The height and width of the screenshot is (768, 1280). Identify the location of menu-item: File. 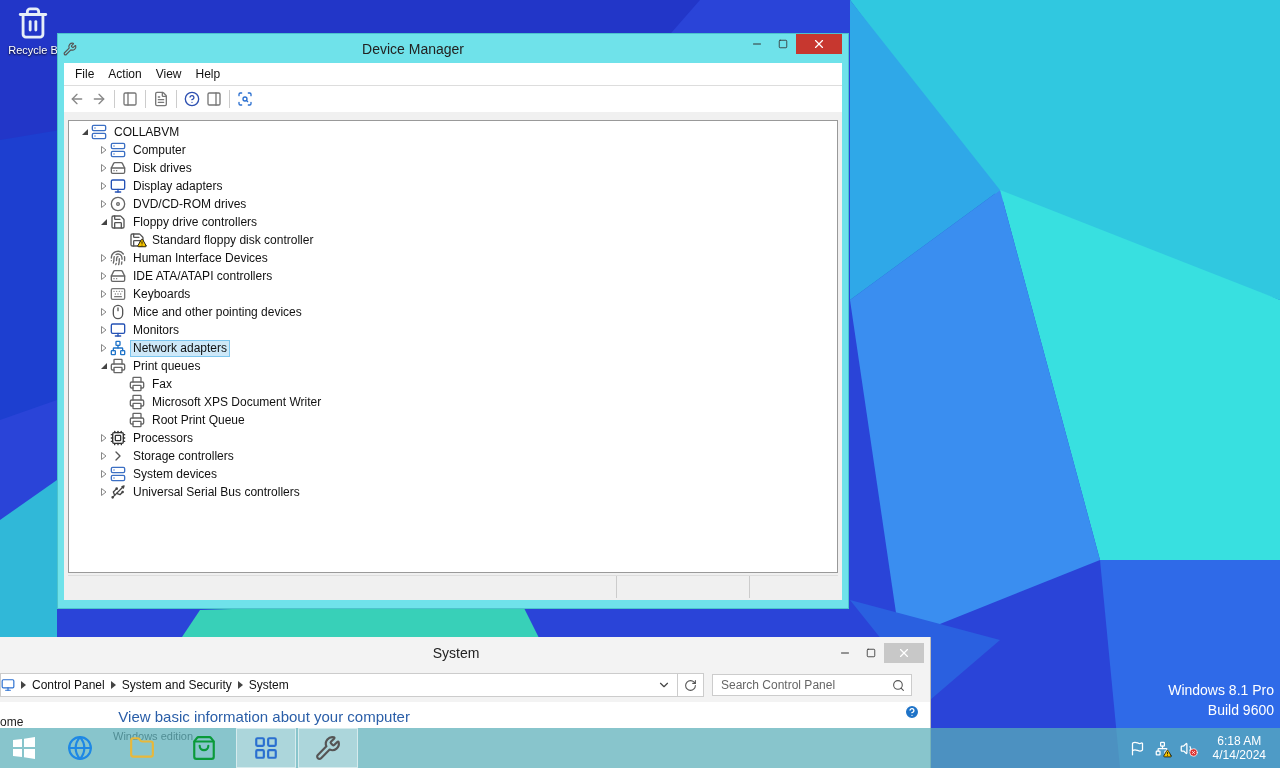
(85, 74).